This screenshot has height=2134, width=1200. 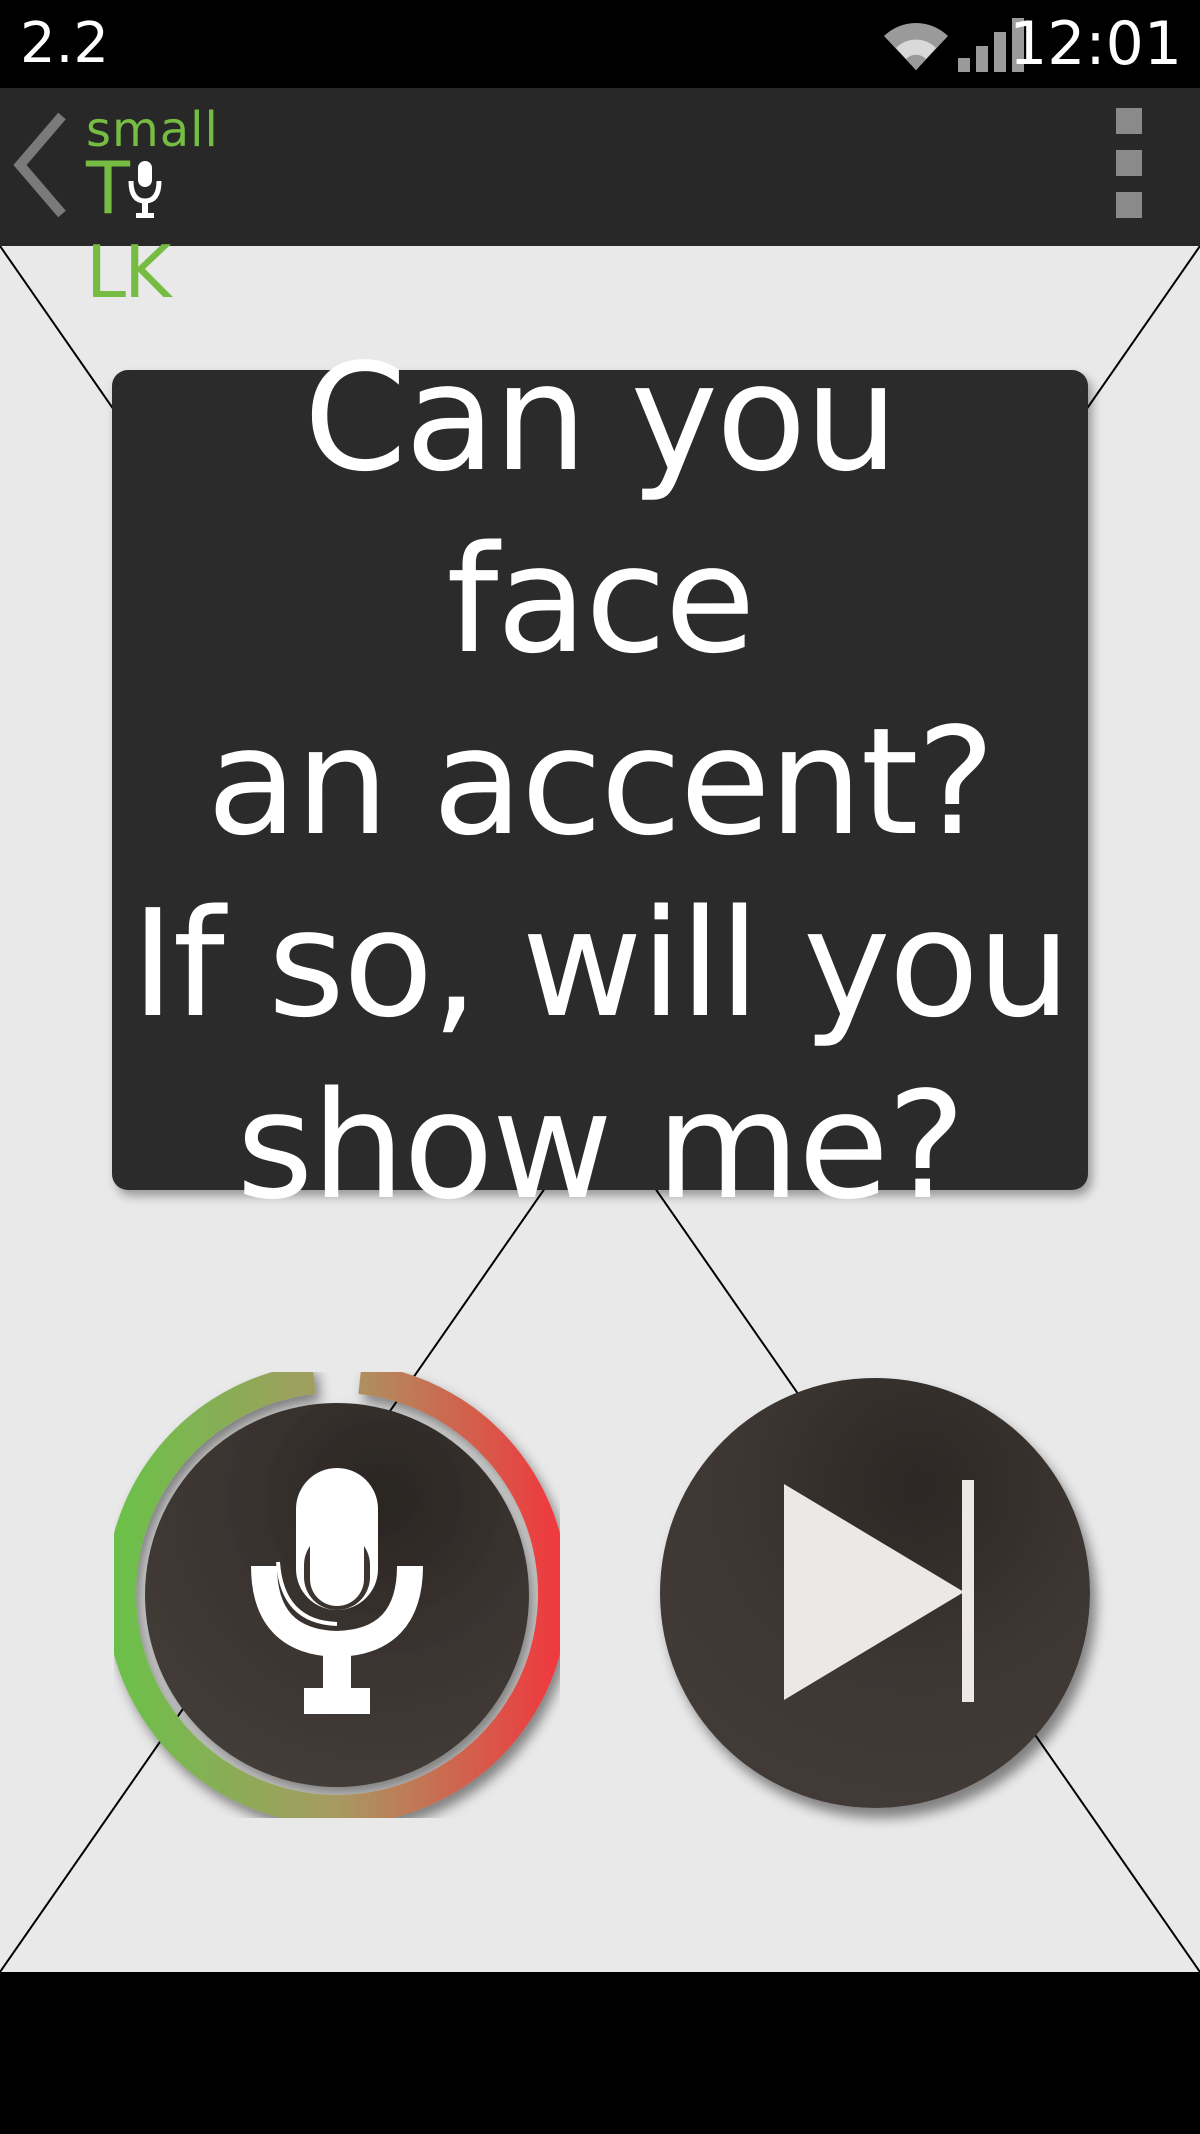 I want to click on status-left-text: 2.2, so click(x=65, y=43).